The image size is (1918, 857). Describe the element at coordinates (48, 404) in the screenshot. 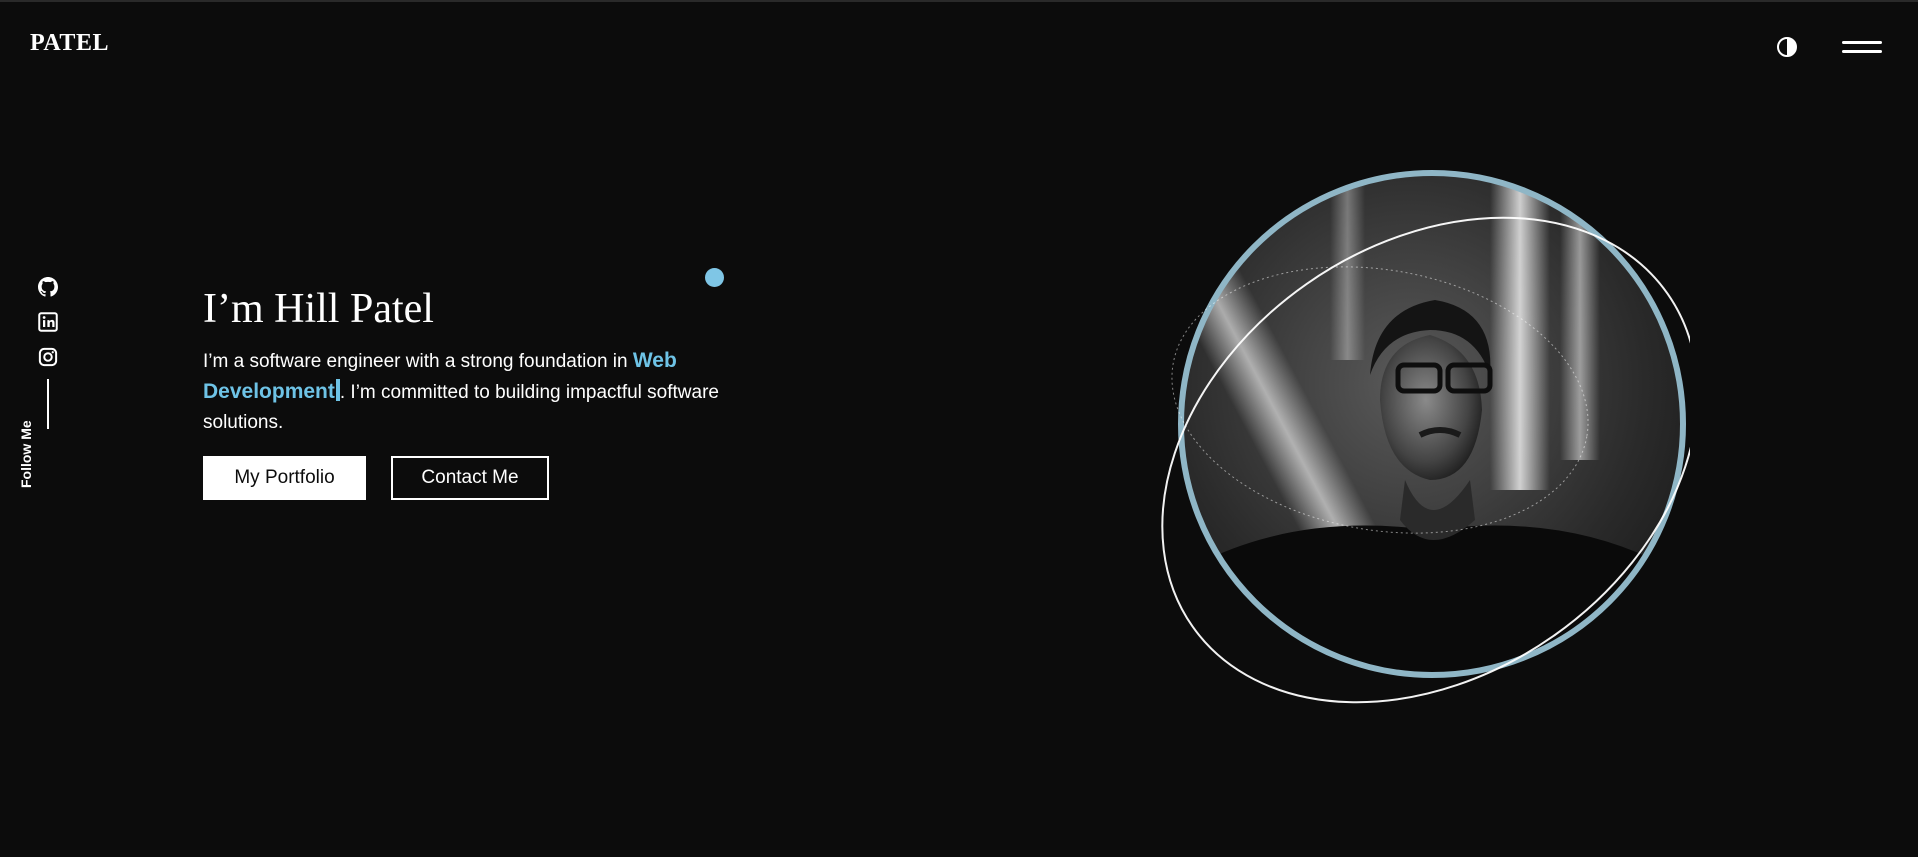

I see `social-divider-line` at that location.